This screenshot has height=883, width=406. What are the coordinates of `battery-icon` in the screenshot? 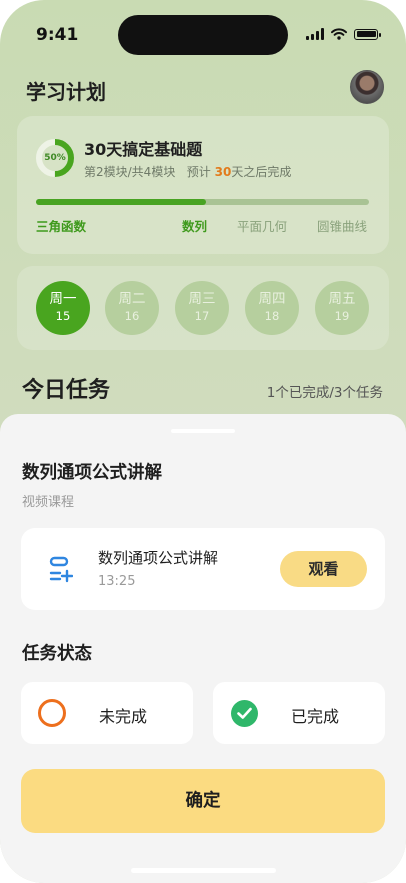 It's located at (367, 34).